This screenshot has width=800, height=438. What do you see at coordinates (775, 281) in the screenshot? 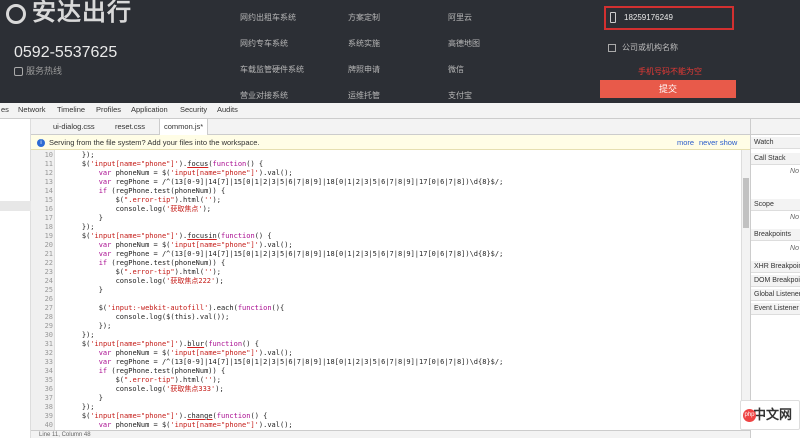
I see `dom-breakpoints-section: DOM Breakpoints` at bounding box center [775, 281].